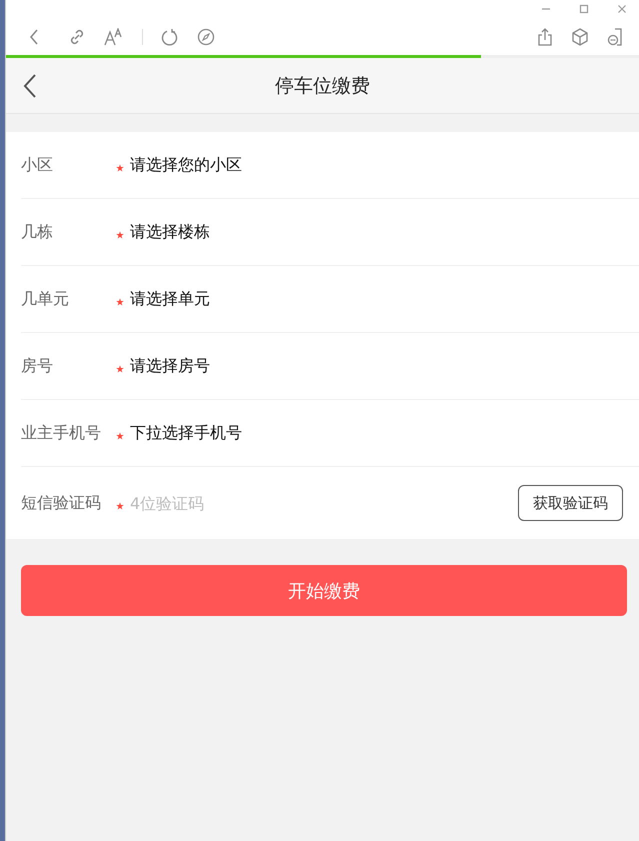 The height and width of the screenshot is (841, 639). What do you see at coordinates (584, 9) in the screenshot?
I see `maximize-icon` at bounding box center [584, 9].